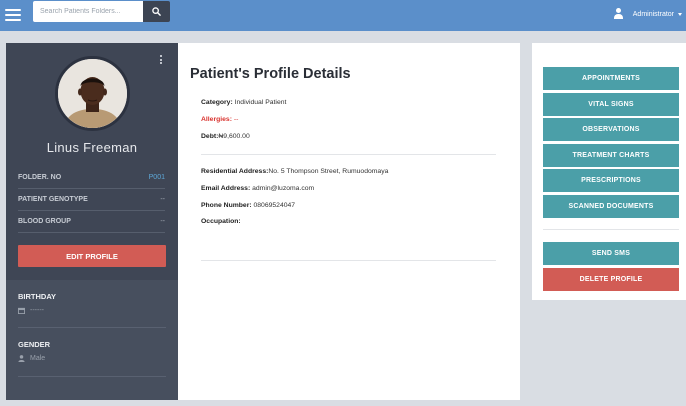  What do you see at coordinates (611, 279) in the screenshot?
I see `delete-profile-button: DELETE PROFILE` at bounding box center [611, 279].